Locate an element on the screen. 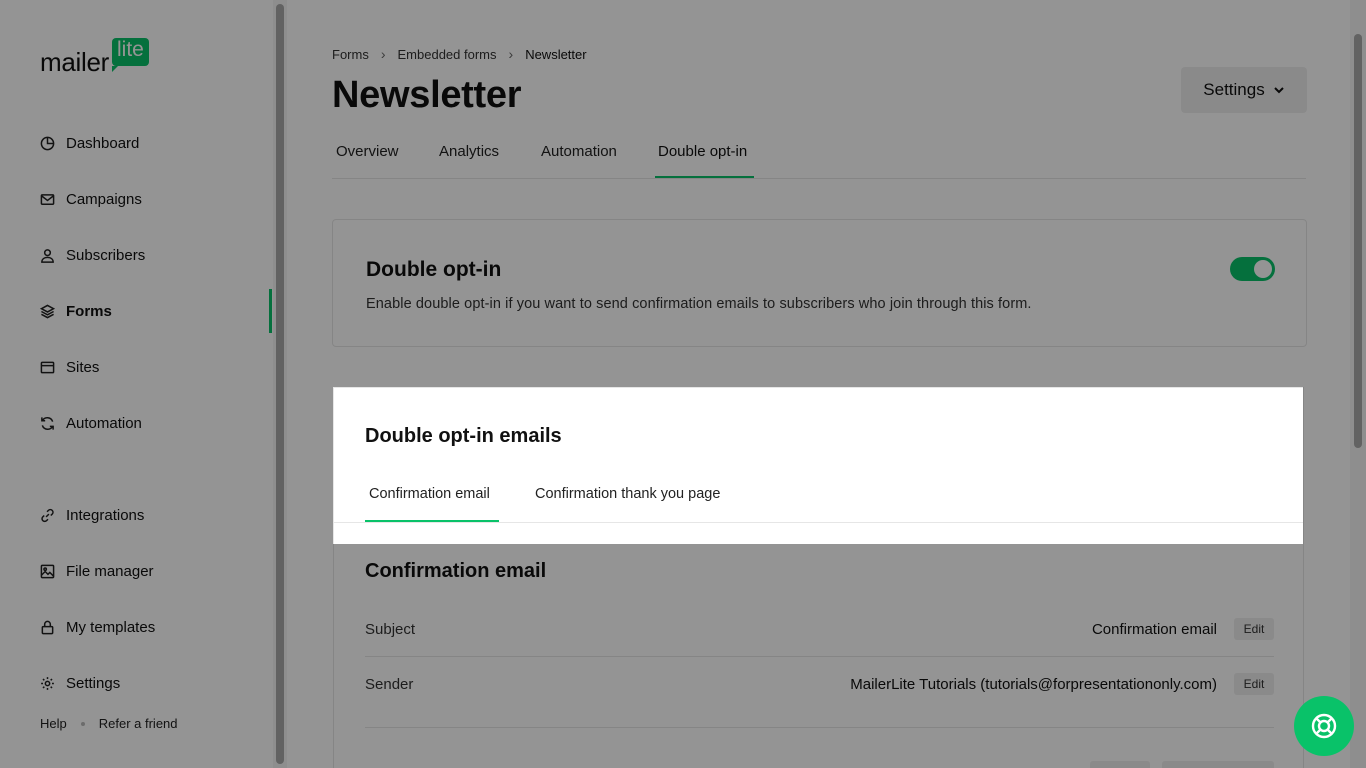 This screenshot has height=768, width=1366. sidebar-item-label: Settings is located at coordinates (93, 683).